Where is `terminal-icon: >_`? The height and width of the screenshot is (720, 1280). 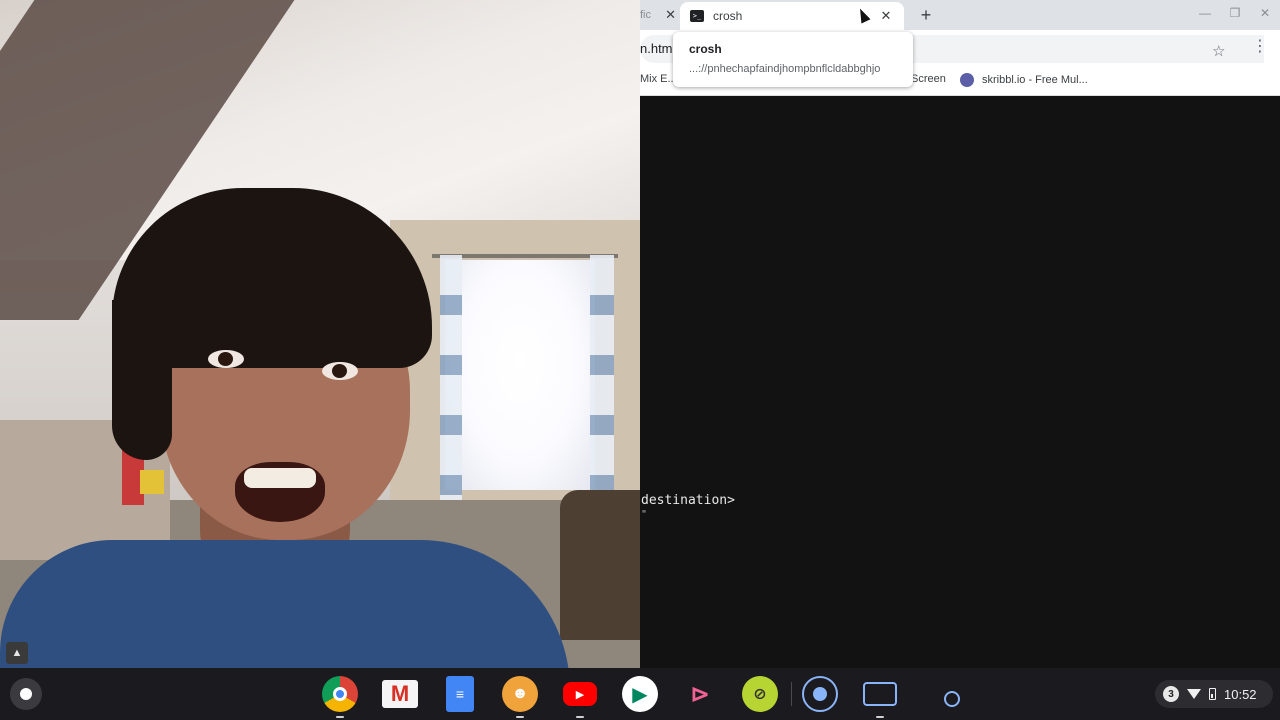
terminal-icon: >_ is located at coordinates (697, 16).